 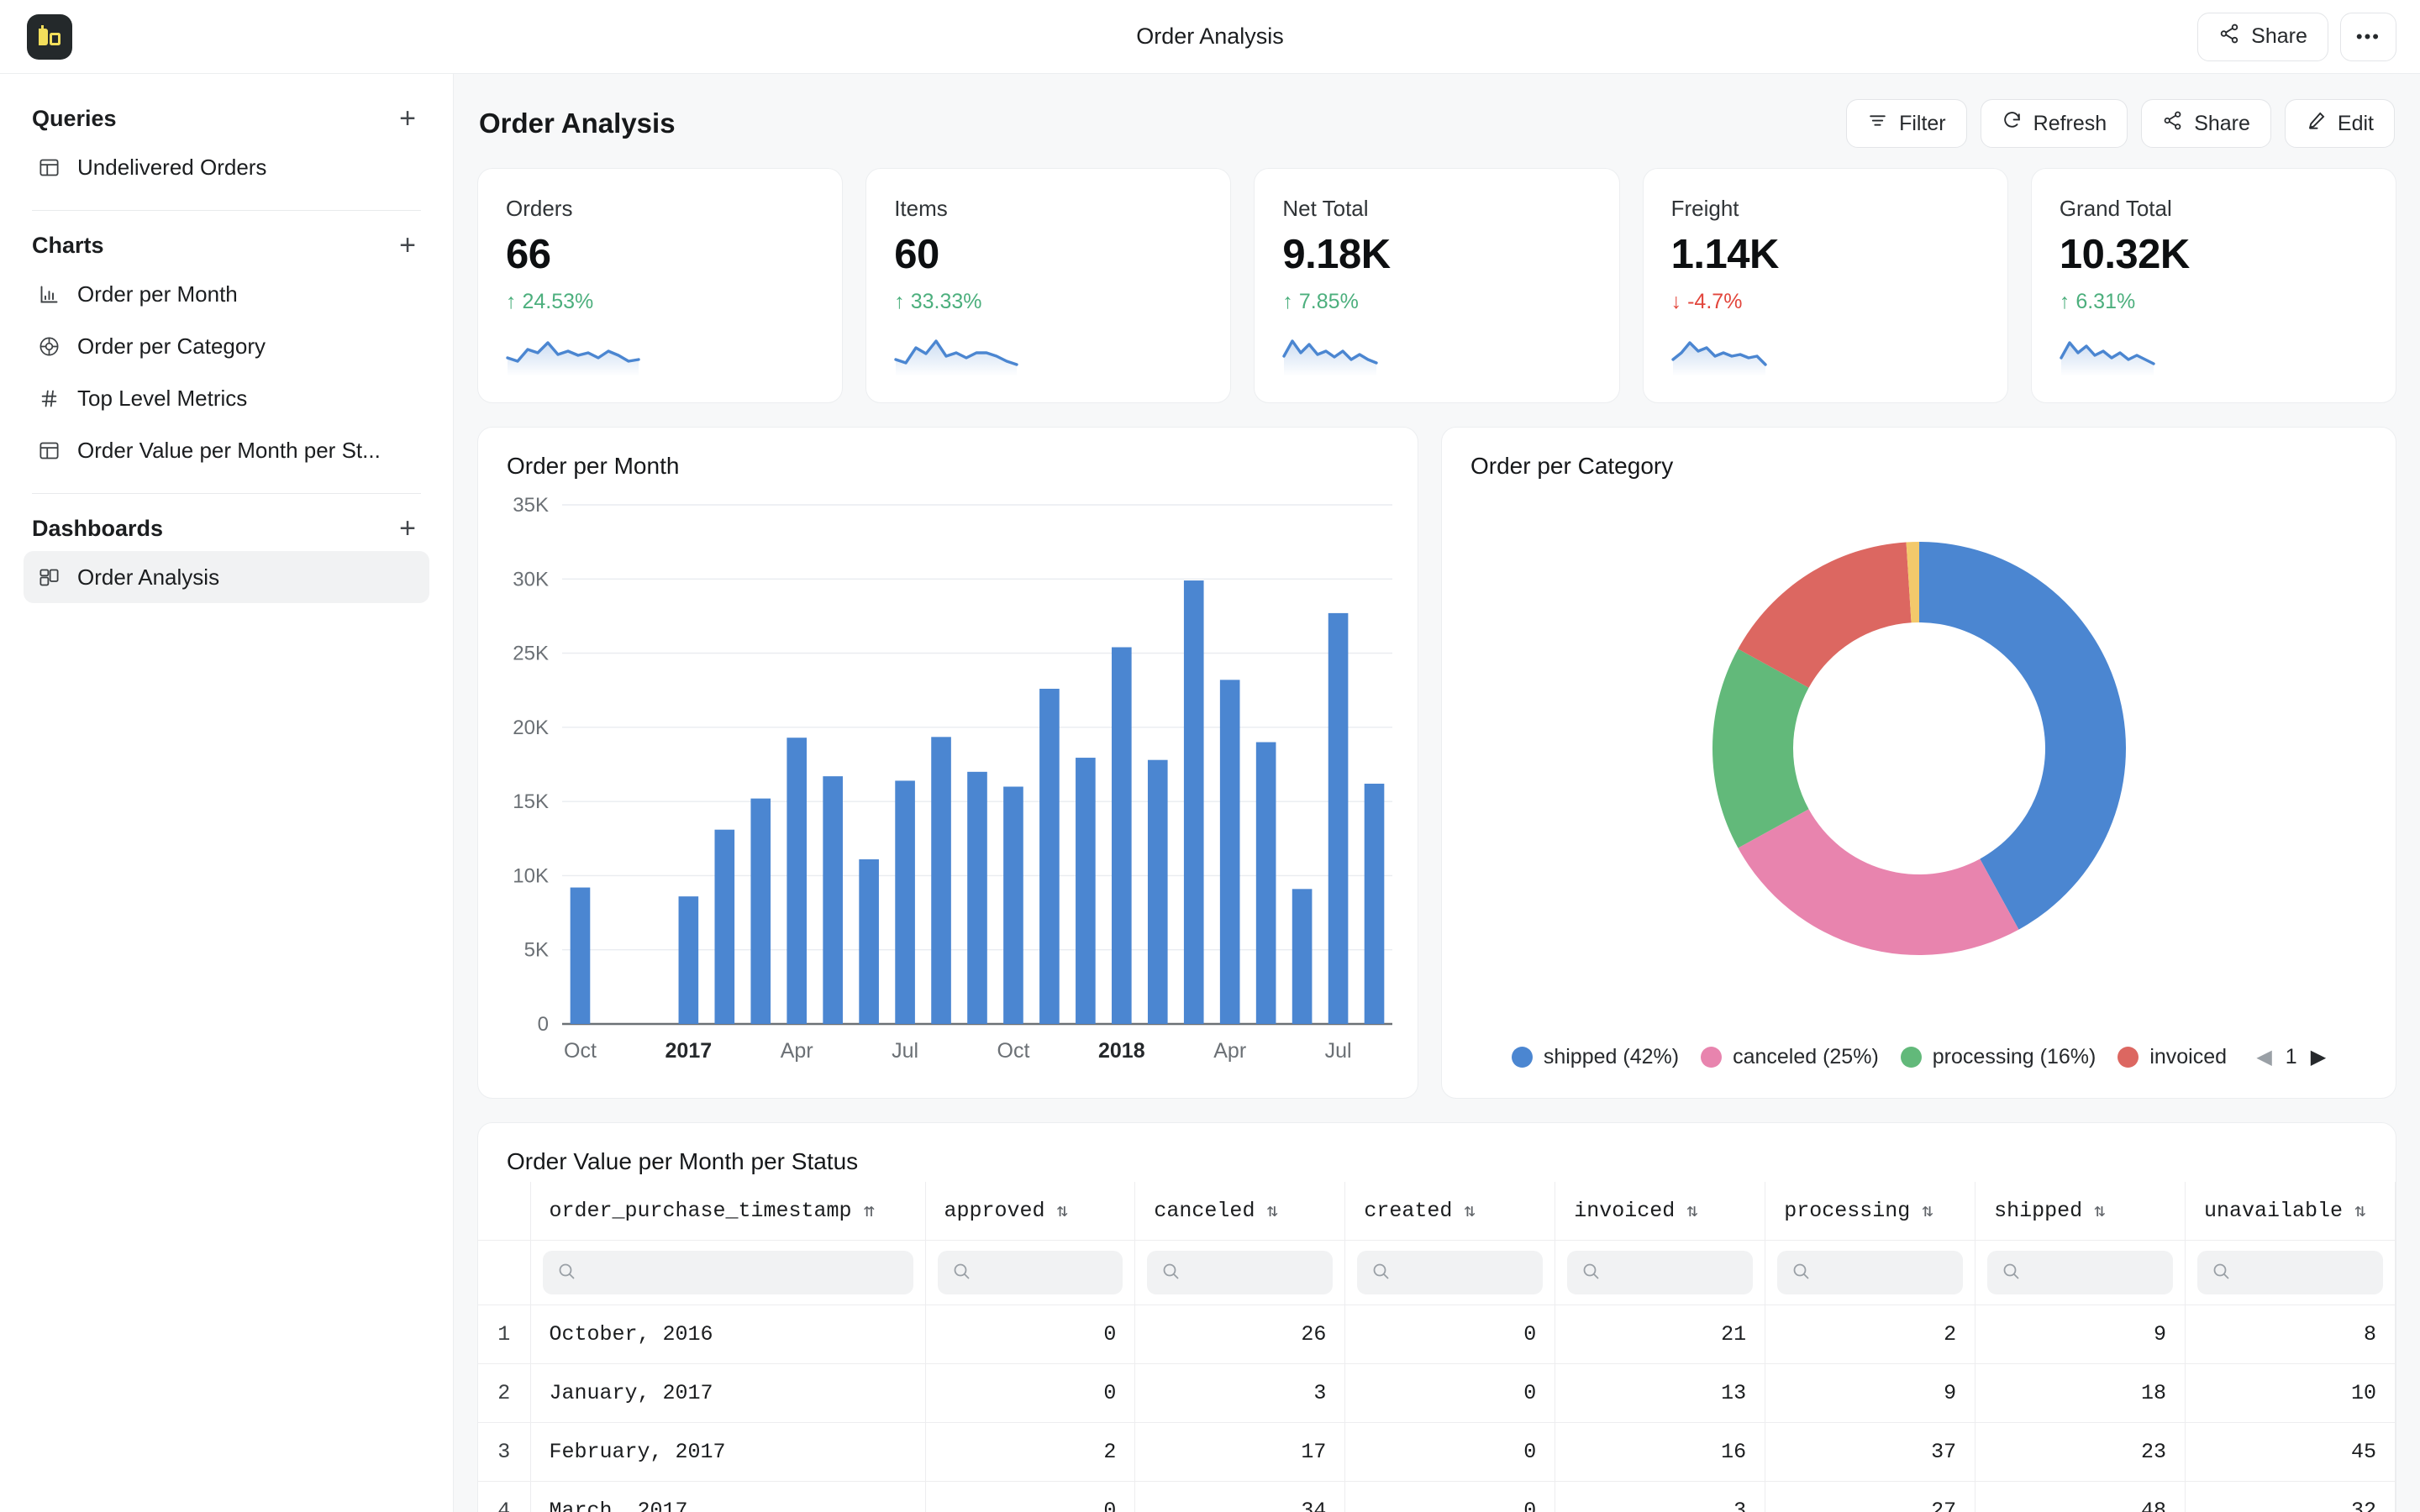 What do you see at coordinates (2290, 1272) in the screenshot?
I see `search-input-unavailable` at bounding box center [2290, 1272].